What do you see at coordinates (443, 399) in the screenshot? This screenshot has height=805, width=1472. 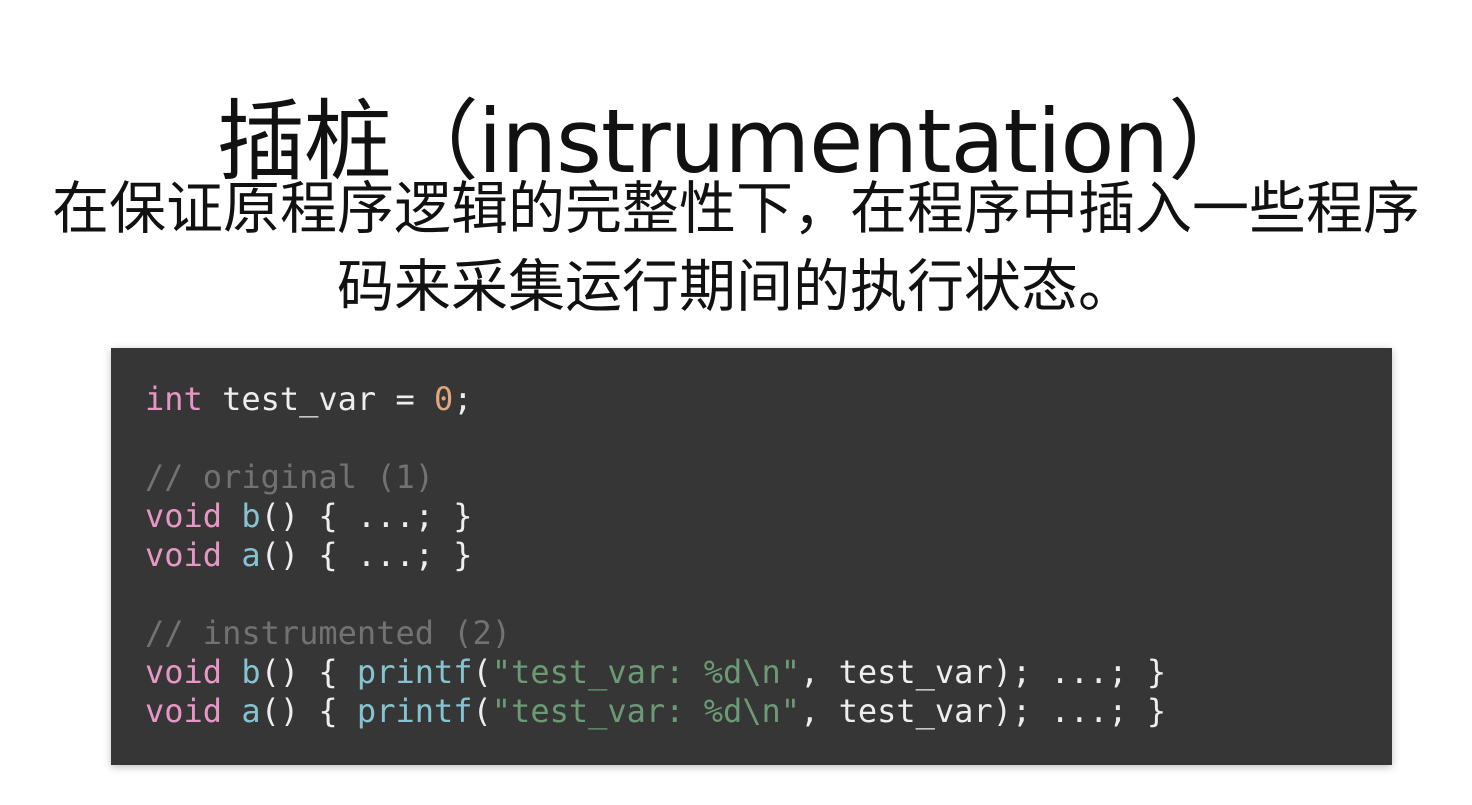 I see `number-token: 0` at bounding box center [443, 399].